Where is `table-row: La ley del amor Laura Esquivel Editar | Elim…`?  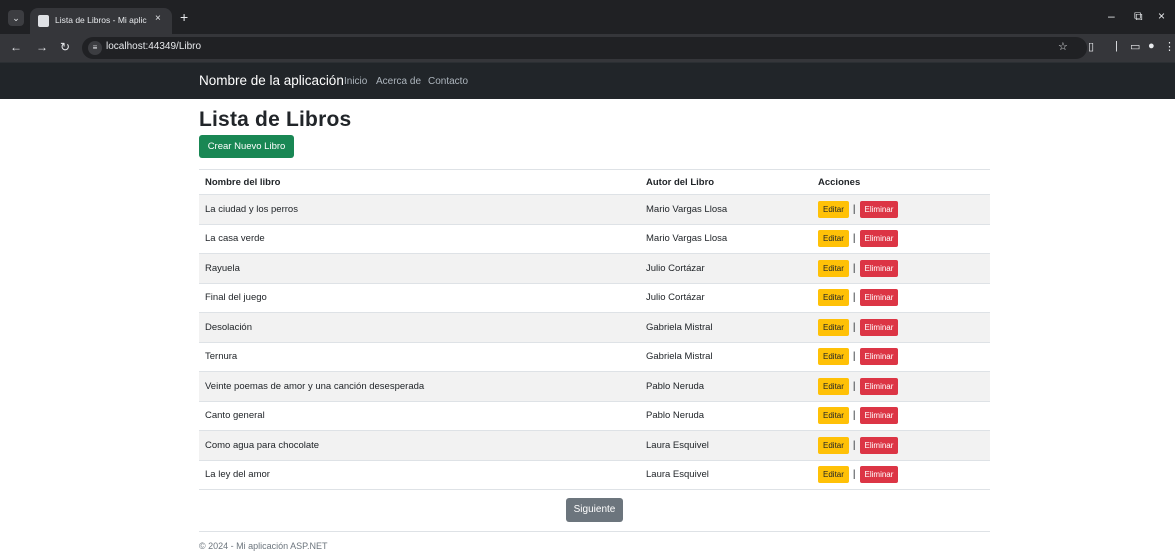 table-row: La ley del amor Laura Esquivel Editar | Elim… is located at coordinates (594, 475).